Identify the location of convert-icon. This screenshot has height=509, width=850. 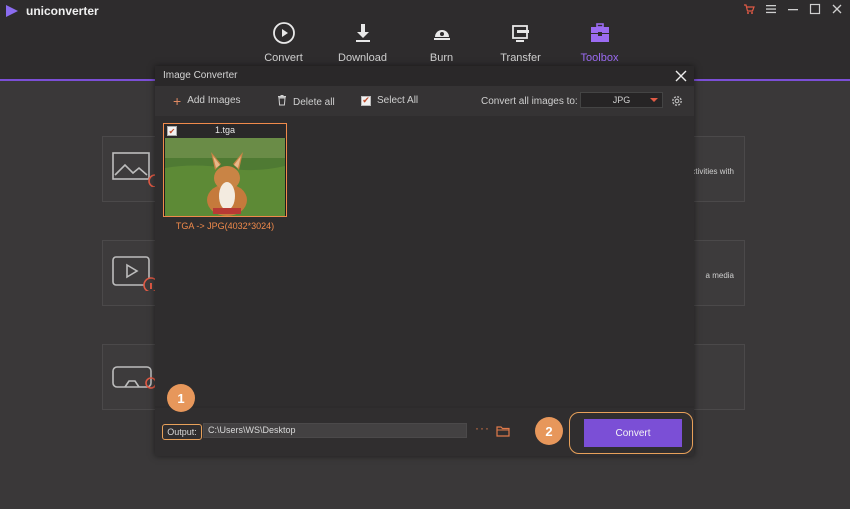
(284, 33).